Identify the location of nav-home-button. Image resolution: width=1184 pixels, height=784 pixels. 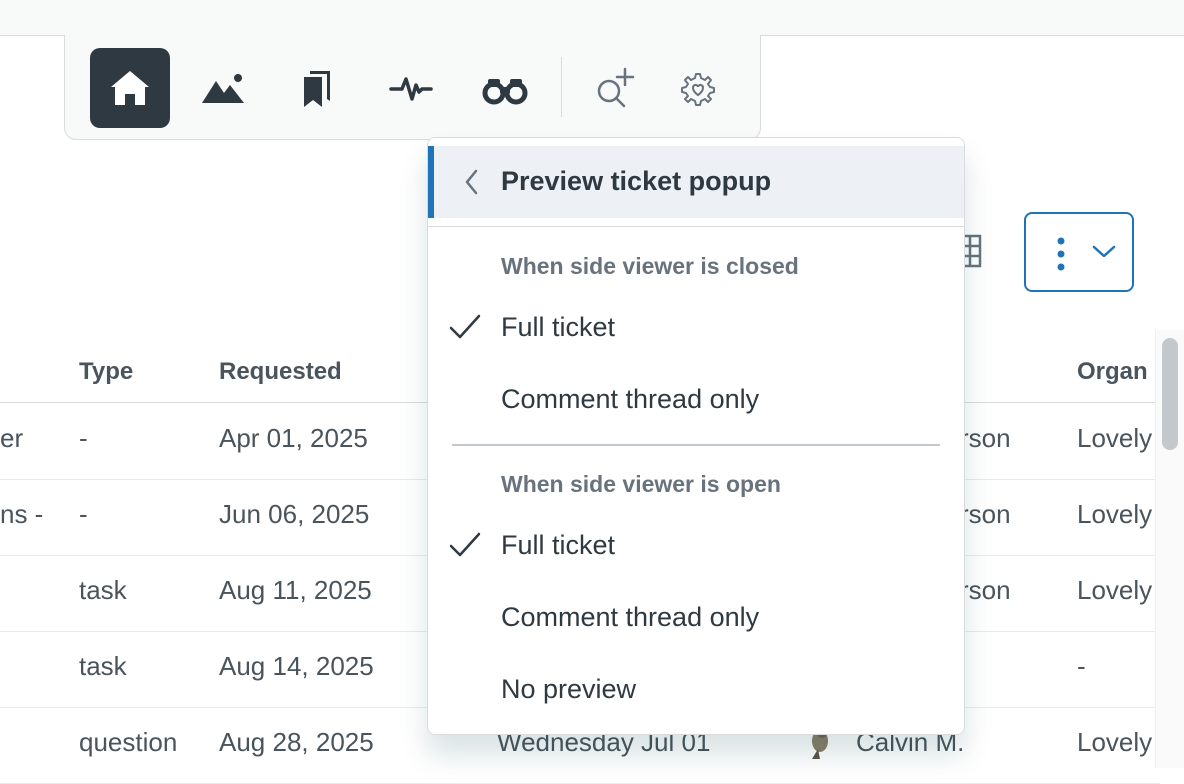
(130, 88).